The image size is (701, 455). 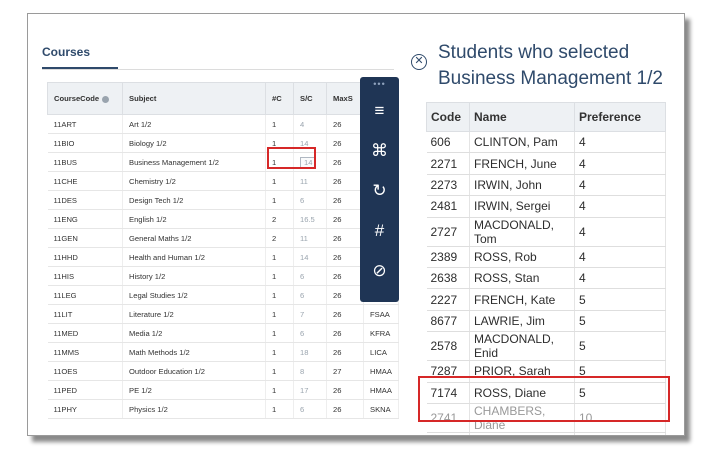 I want to click on cell: 2389, so click(x=448, y=257).